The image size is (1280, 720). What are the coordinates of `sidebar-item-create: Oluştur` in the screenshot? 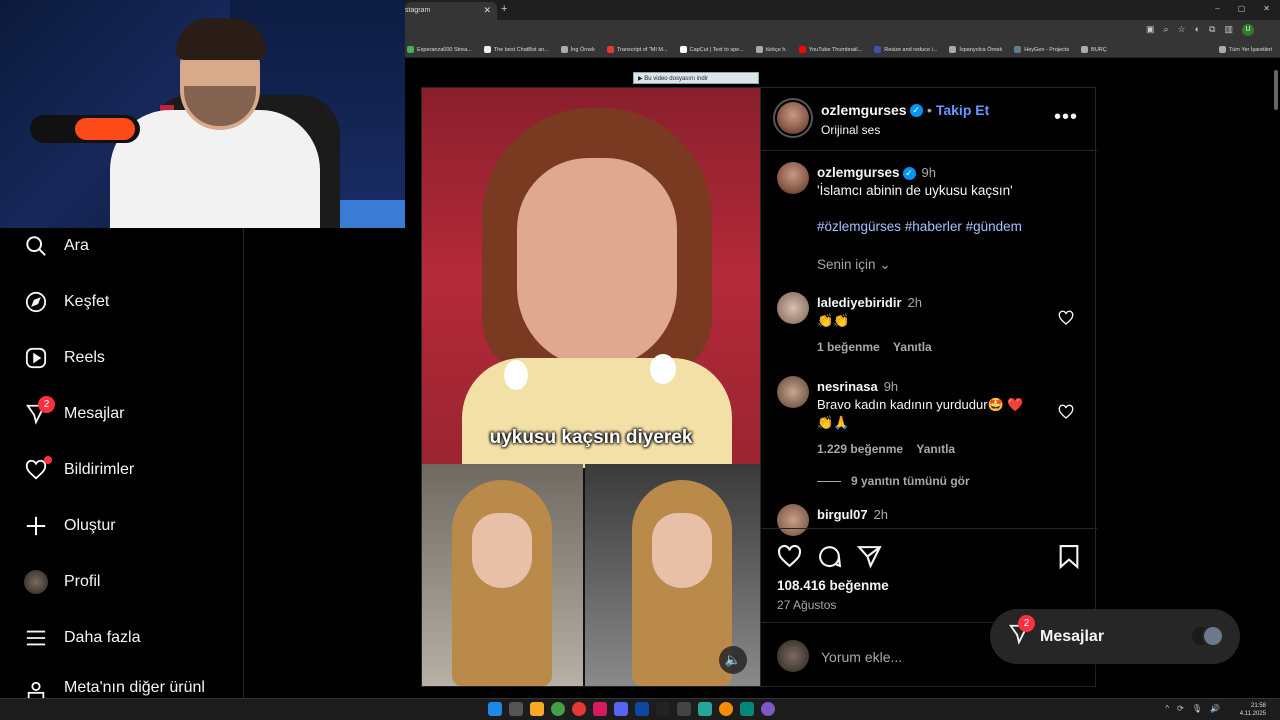 It's located at (70, 526).